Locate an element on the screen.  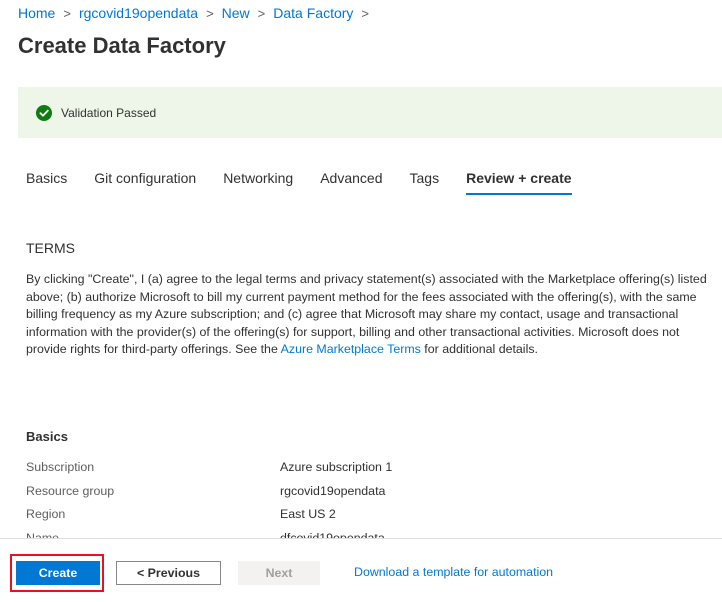
check-circle-icon is located at coordinates (44, 112).